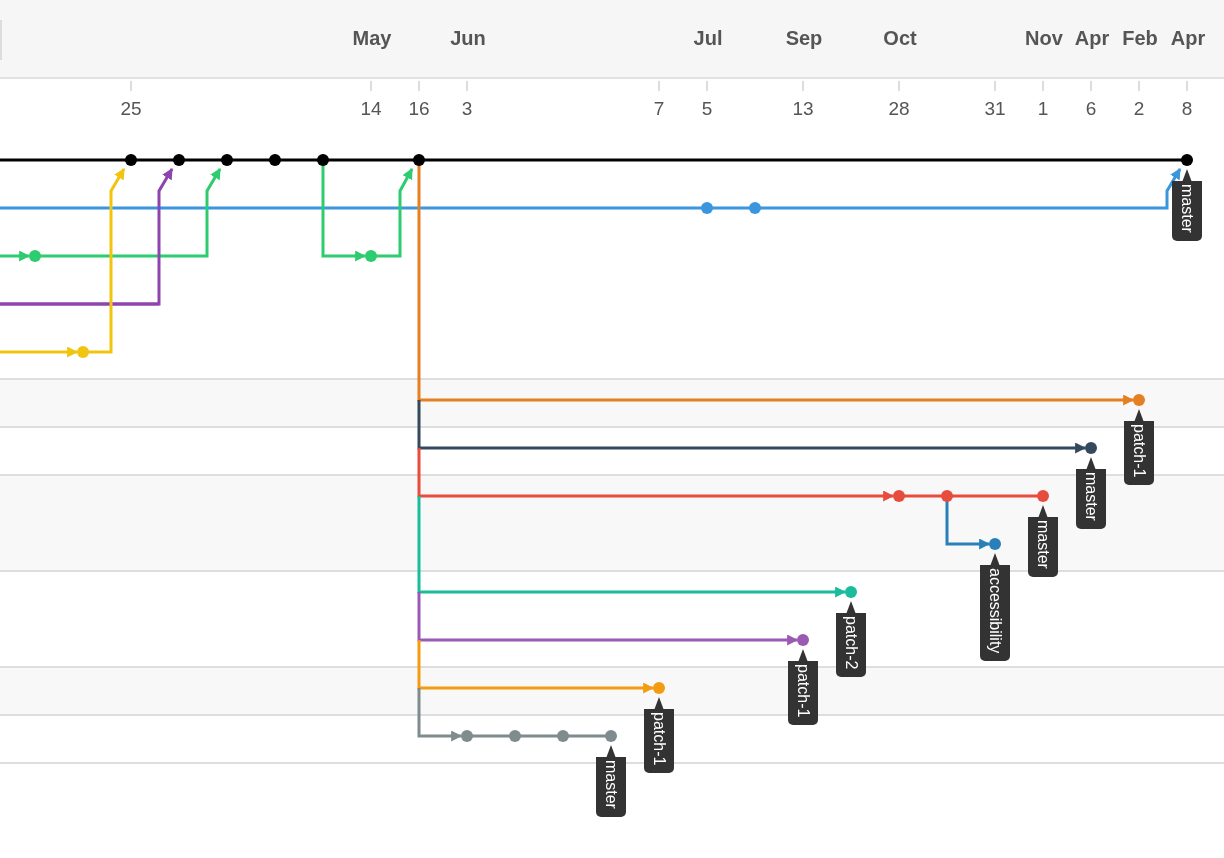 This screenshot has width=1224, height=858. What do you see at coordinates (707, 109) in the screenshot?
I see `day-label: 5` at bounding box center [707, 109].